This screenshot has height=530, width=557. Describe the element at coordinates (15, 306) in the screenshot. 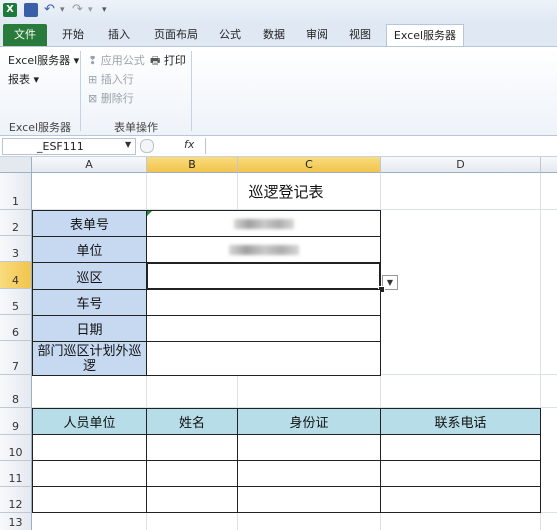

I see `row-number: 5` at that location.